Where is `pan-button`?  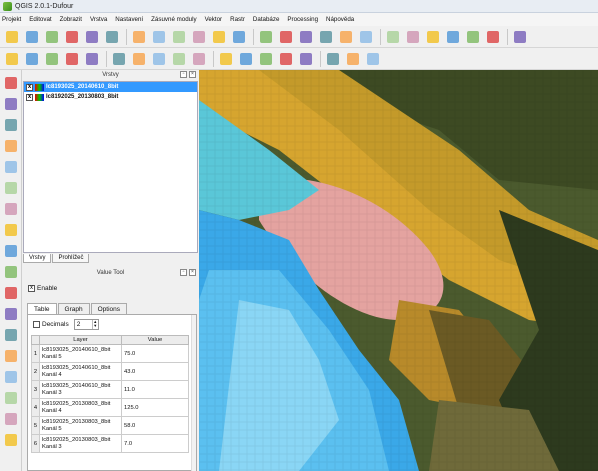 pan-button is located at coordinates (138, 36).